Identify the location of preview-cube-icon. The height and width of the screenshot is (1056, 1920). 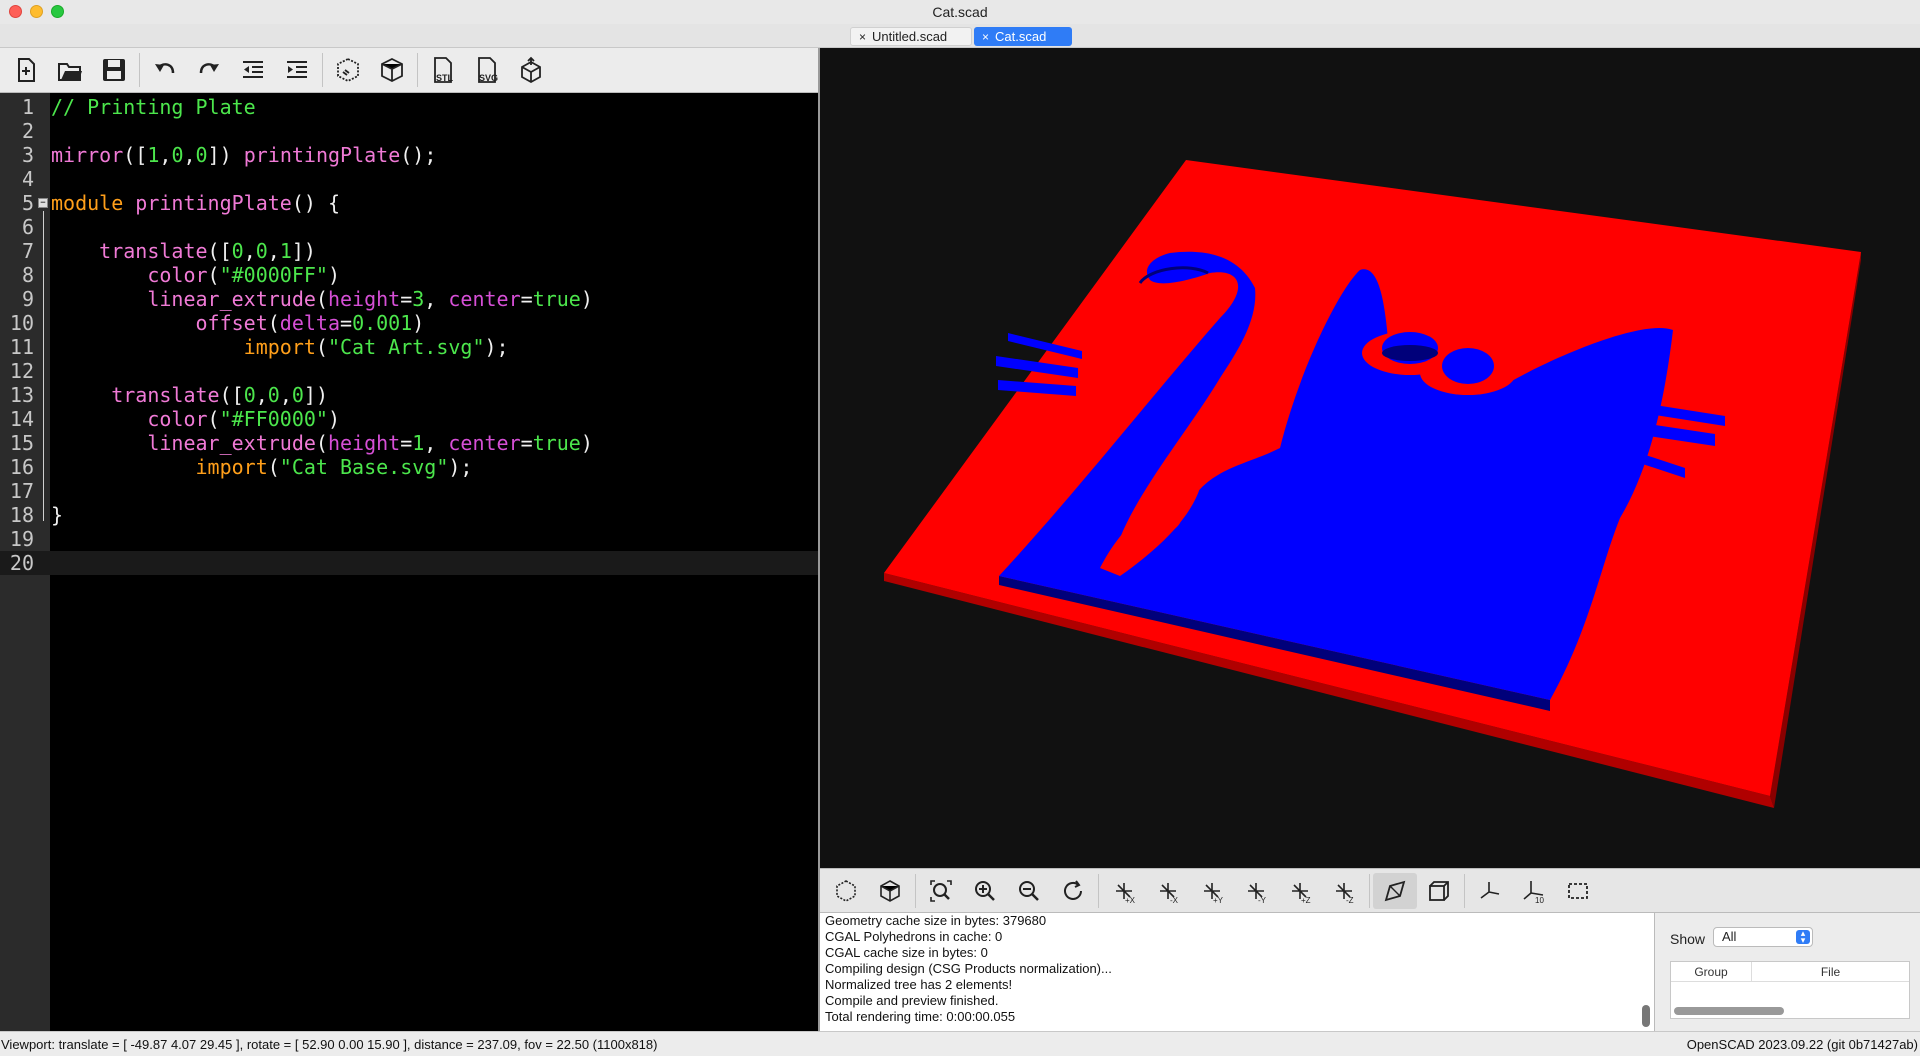
(846, 890).